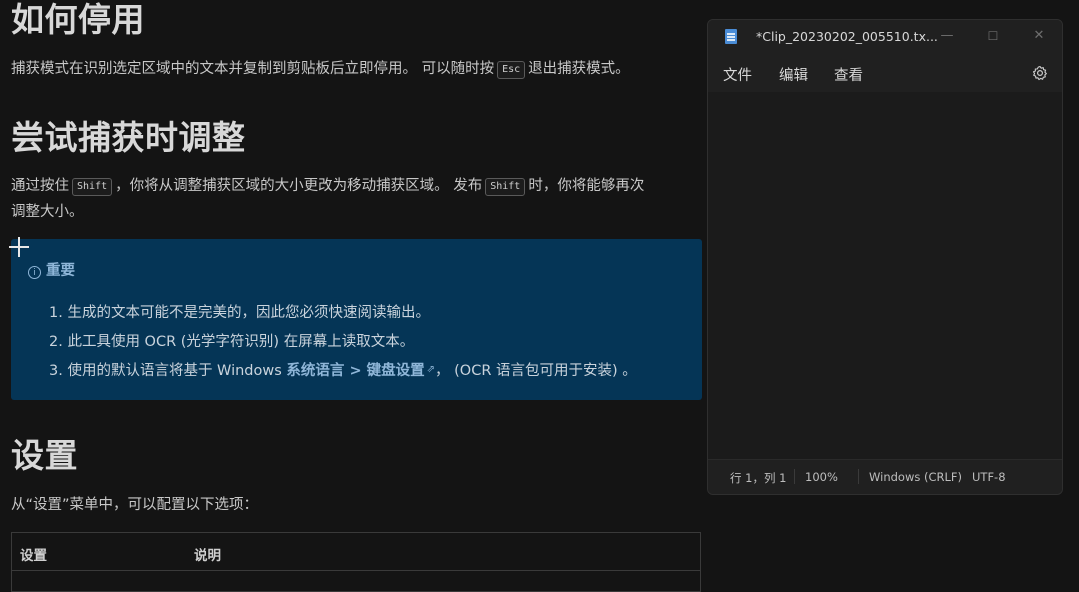 This screenshot has width=1079, height=592. I want to click on maximize-button: ☐, so click(993, 36).